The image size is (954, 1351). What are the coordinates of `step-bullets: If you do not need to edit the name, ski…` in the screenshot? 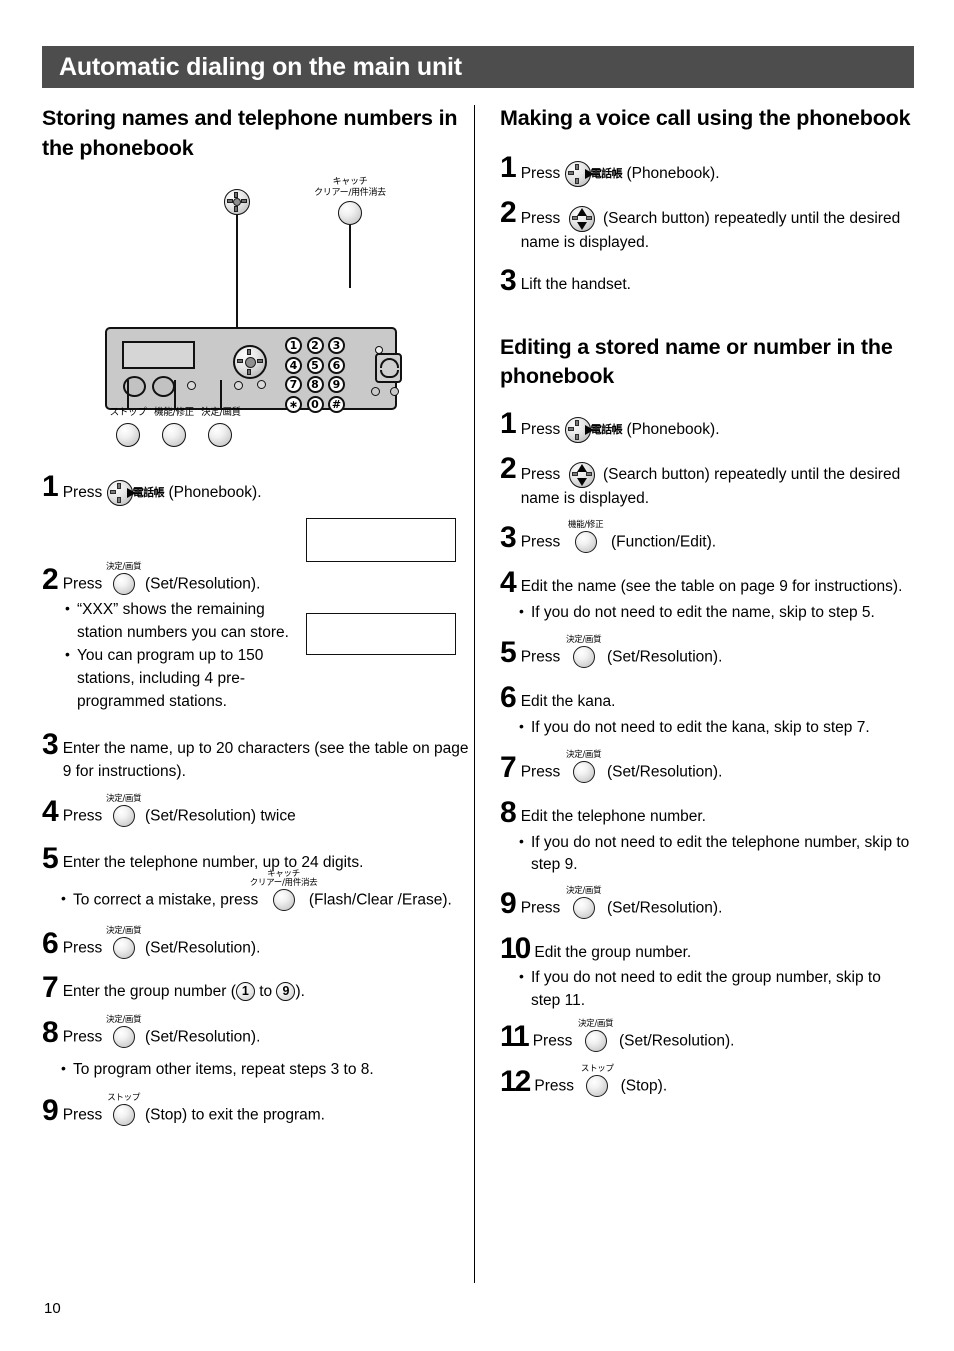 It's located at (716, 613).